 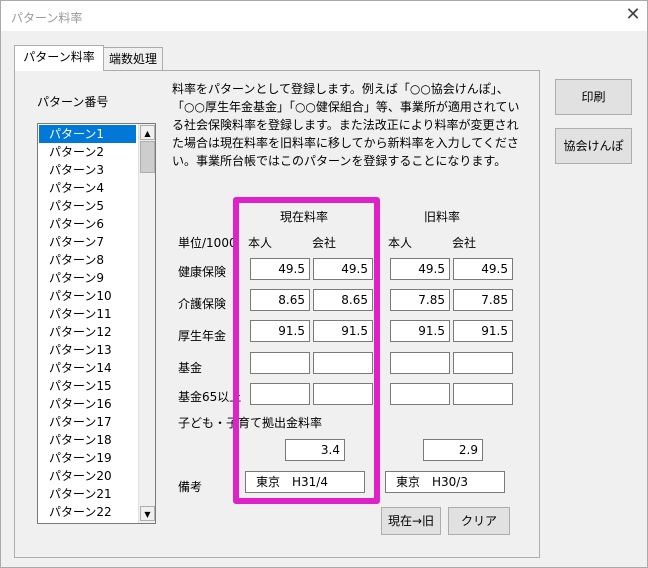 I want to click on care-old-person-field: 7.85, so click(x=420, y=300).